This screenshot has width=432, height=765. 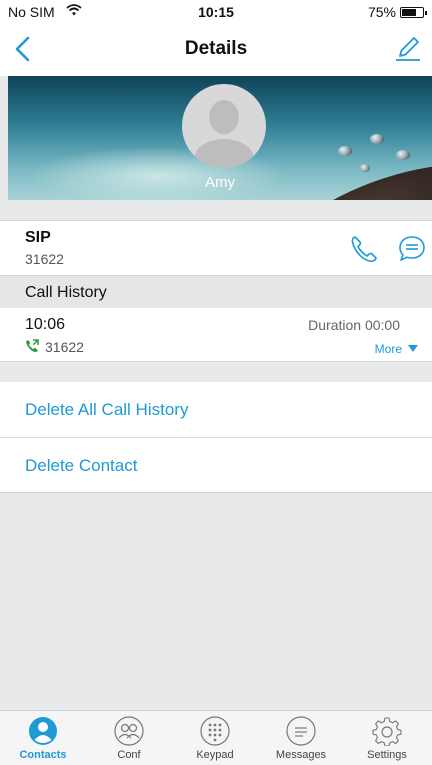 I want to click on avatar-head, so click(x=224, y=117).